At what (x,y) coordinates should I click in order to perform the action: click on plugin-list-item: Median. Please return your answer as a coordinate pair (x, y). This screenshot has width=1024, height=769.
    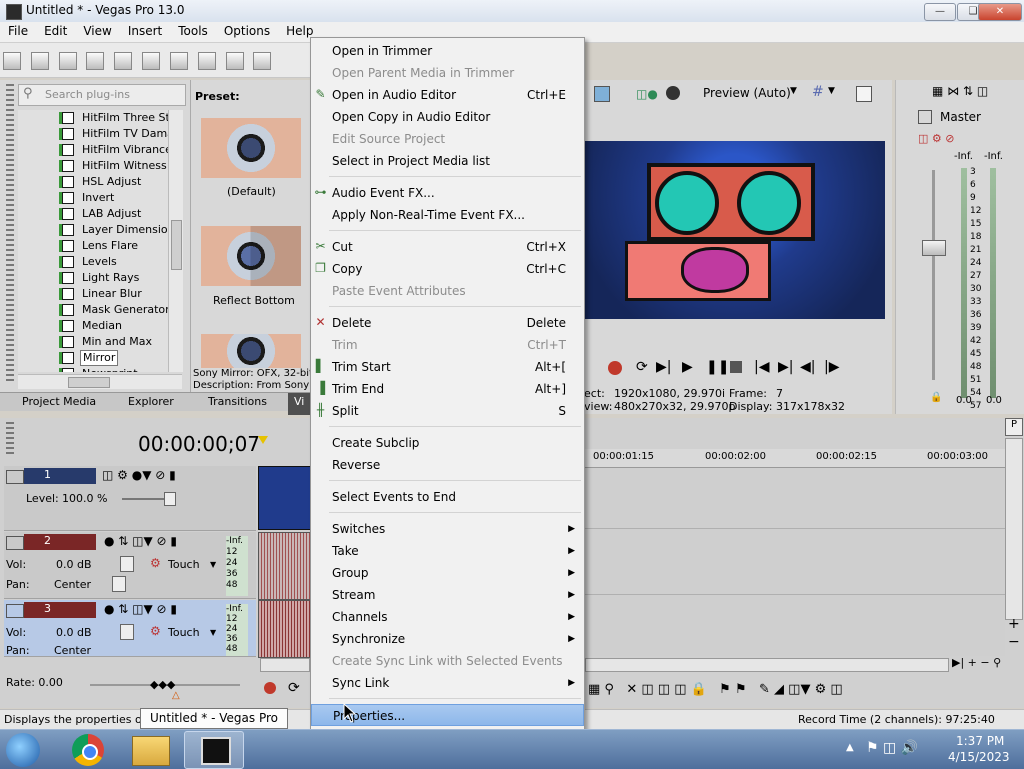
    Looking at the image, I should click on (93, 326).